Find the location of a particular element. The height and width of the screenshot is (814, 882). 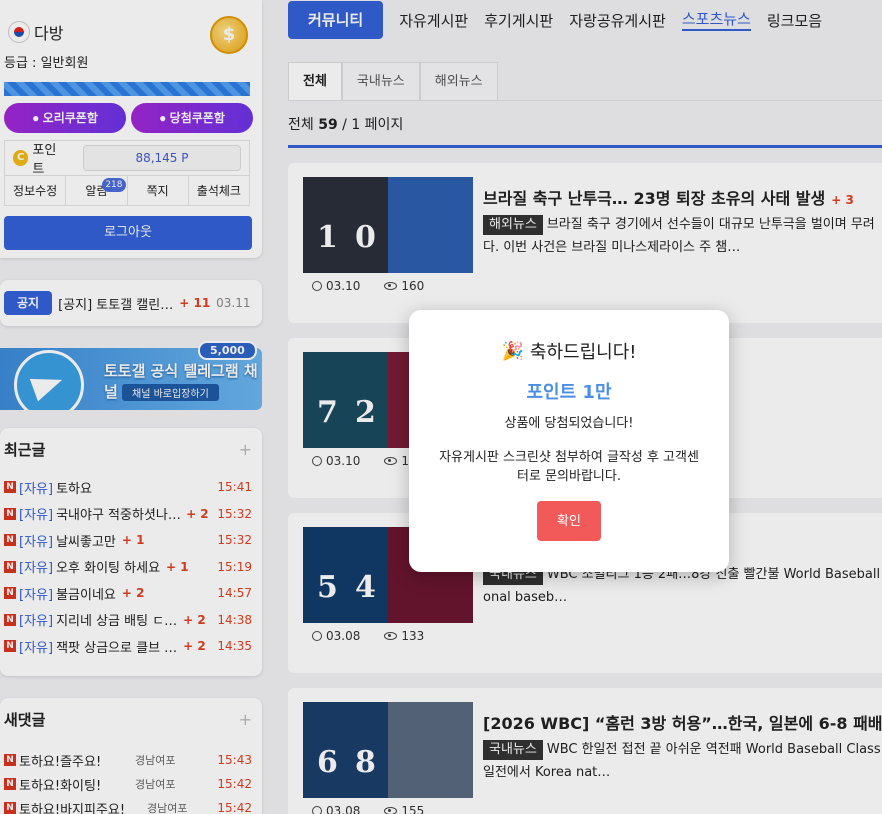

confirm-button: 확인 is located at coordinates (569, 521).